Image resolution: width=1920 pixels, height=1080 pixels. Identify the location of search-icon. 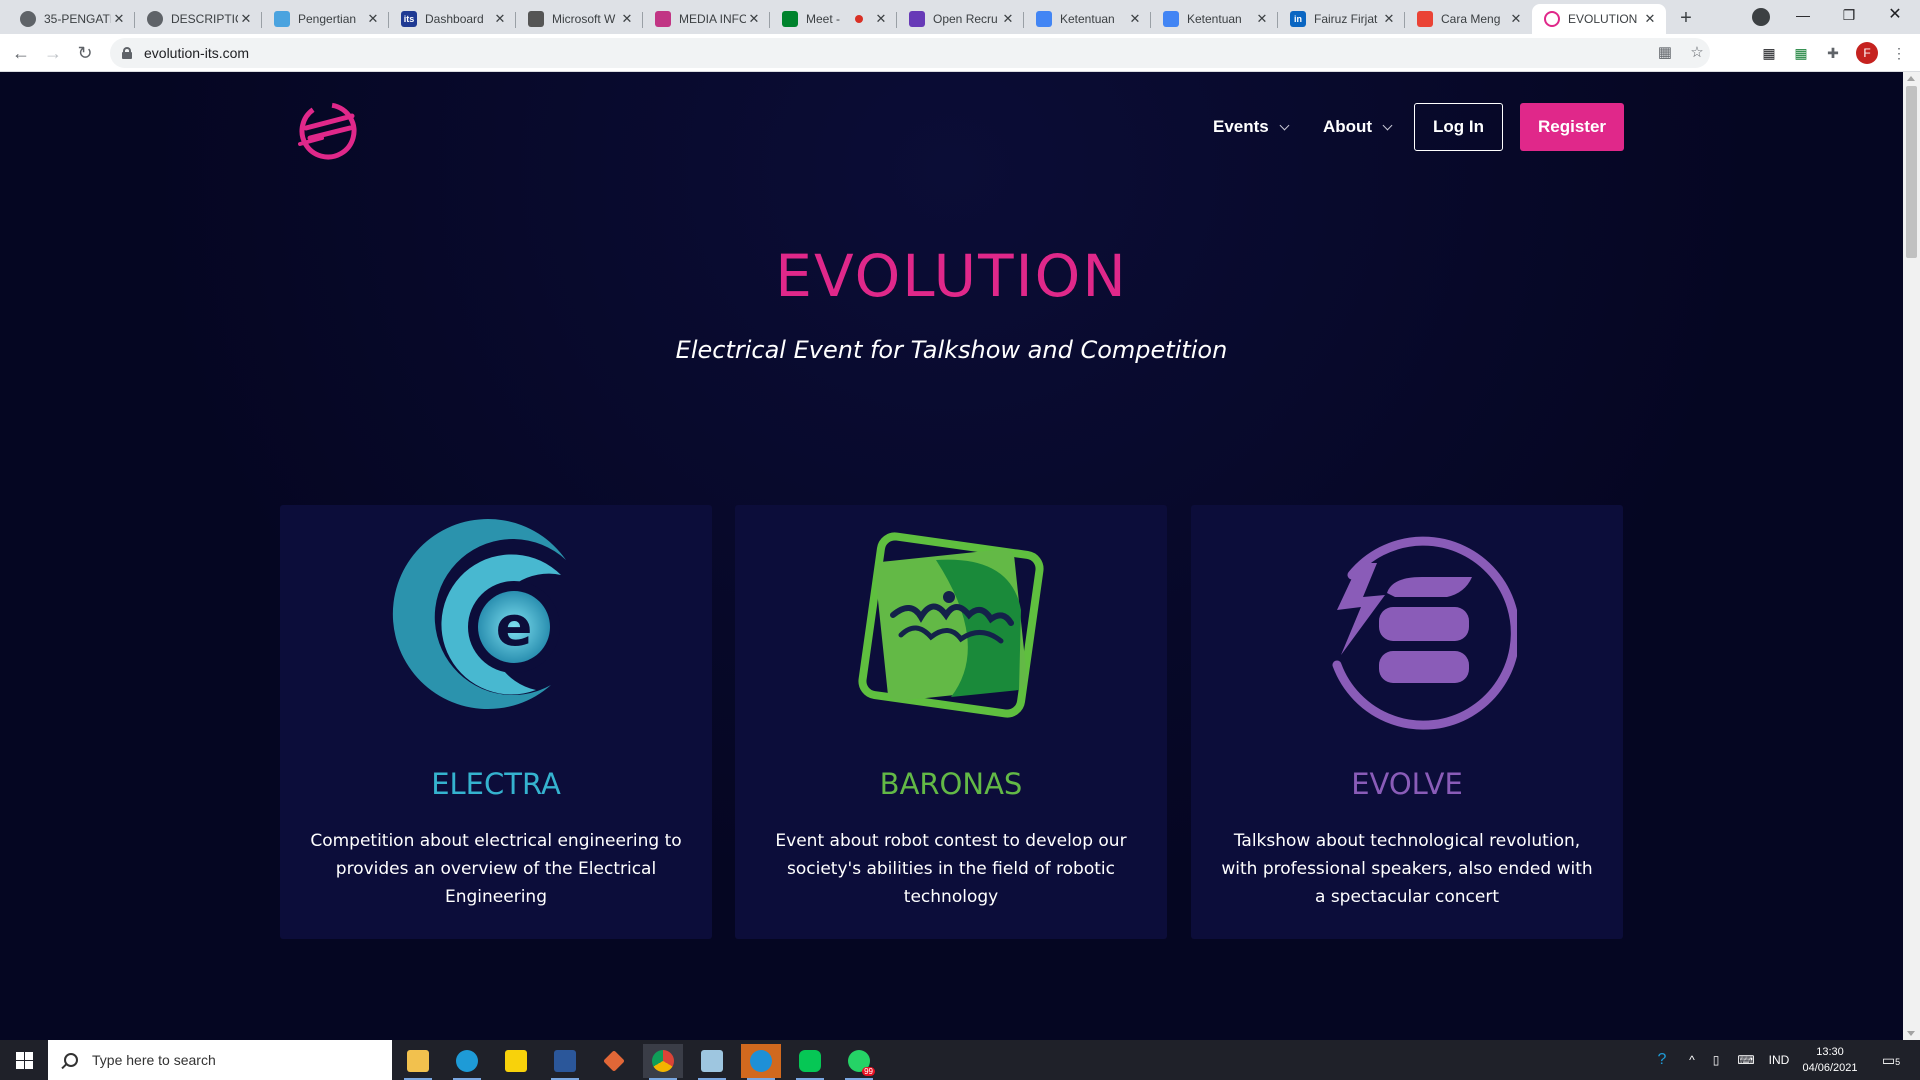
(71, 1060).